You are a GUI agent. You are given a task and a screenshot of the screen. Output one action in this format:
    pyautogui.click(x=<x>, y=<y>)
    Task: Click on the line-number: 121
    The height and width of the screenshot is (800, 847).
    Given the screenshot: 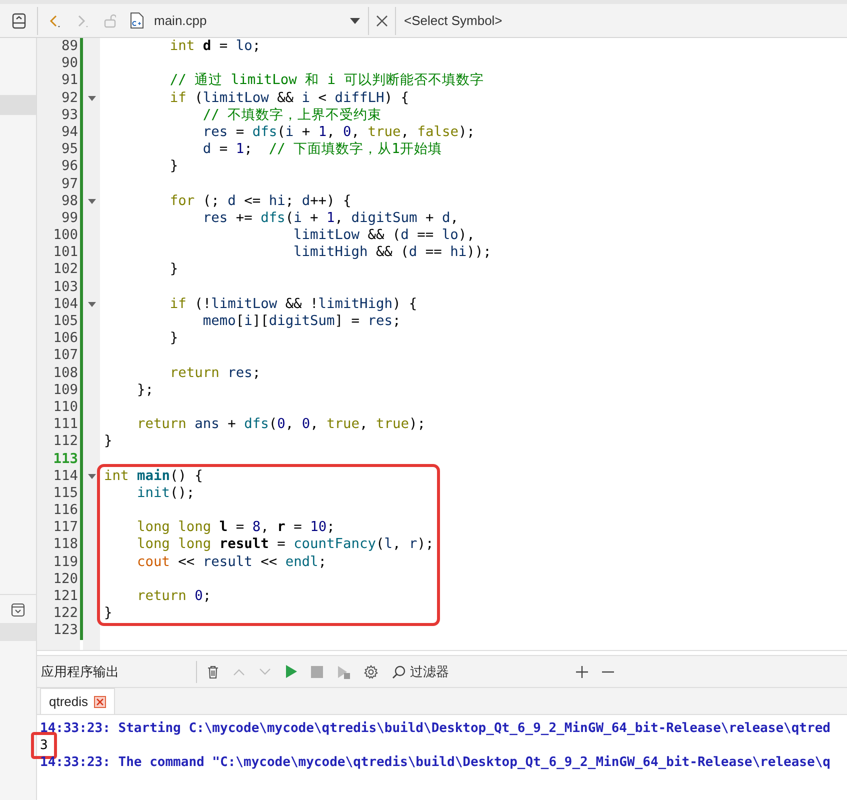 What is the action you would take?
    pyautogui.click(x=65, y=597)
    